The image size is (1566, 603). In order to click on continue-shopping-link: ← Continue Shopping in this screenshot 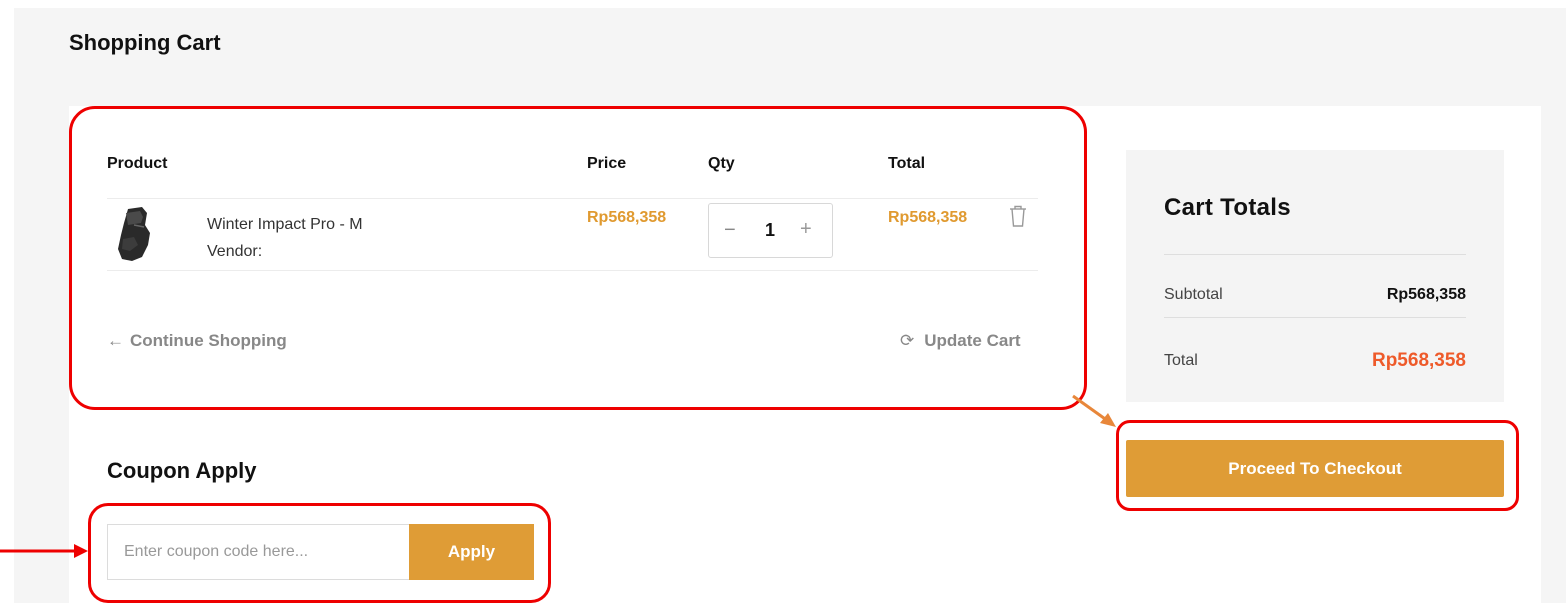, I will do `click(197, 341)`.